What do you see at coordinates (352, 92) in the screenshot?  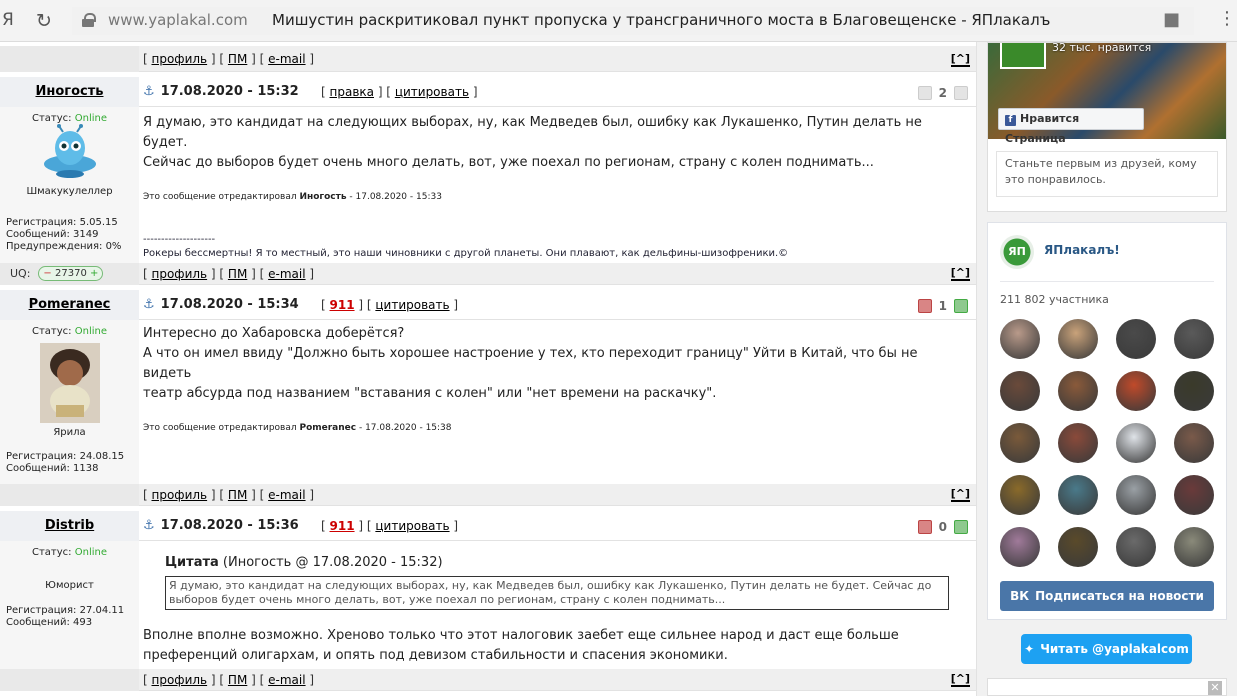 I see `edit-link: правка` at bounding box center [352, 92].